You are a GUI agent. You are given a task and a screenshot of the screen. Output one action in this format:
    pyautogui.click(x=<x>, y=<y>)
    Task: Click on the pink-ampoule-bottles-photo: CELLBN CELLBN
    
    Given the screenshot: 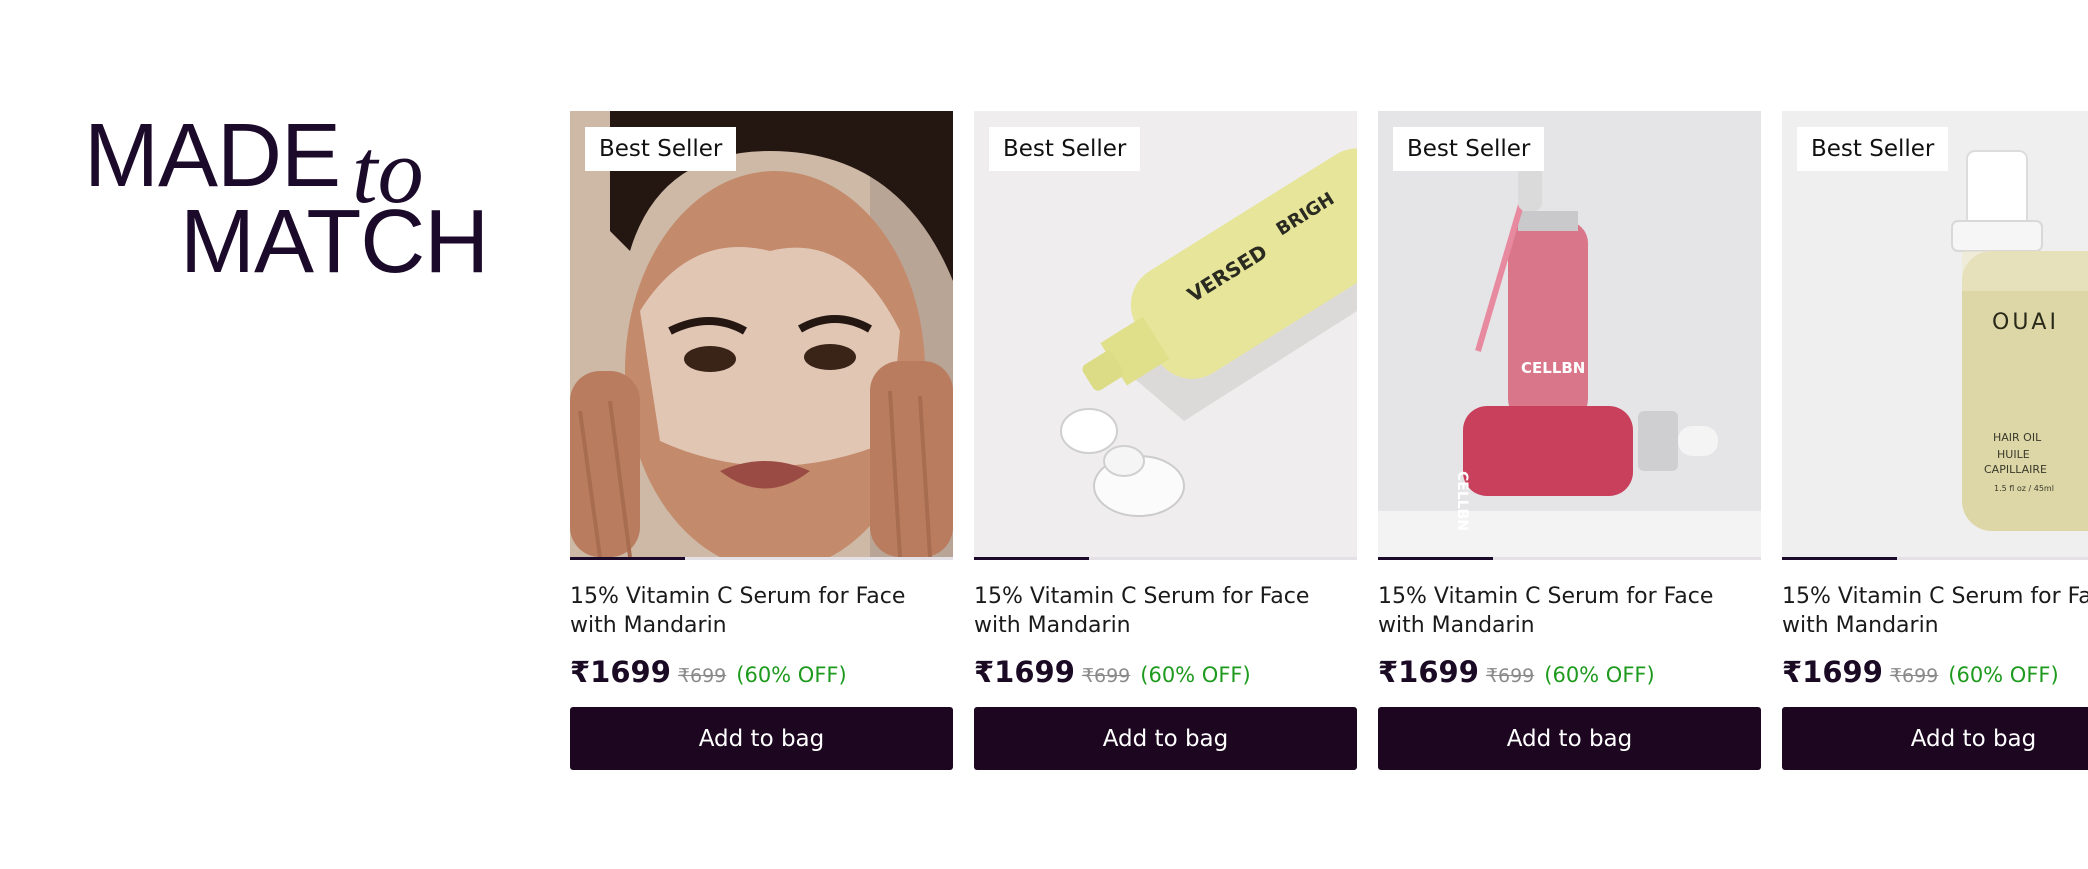 What is the action you would take?
    pyautogui.click(x=1569, y=334)
    